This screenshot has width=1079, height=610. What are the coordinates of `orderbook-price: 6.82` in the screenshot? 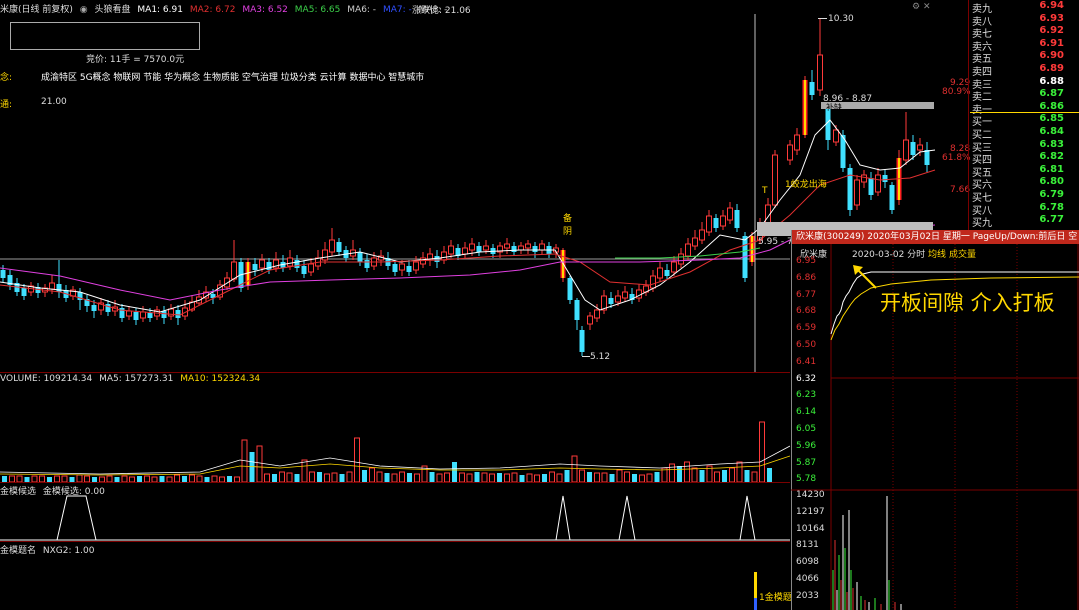 It's located at (1051, 157).